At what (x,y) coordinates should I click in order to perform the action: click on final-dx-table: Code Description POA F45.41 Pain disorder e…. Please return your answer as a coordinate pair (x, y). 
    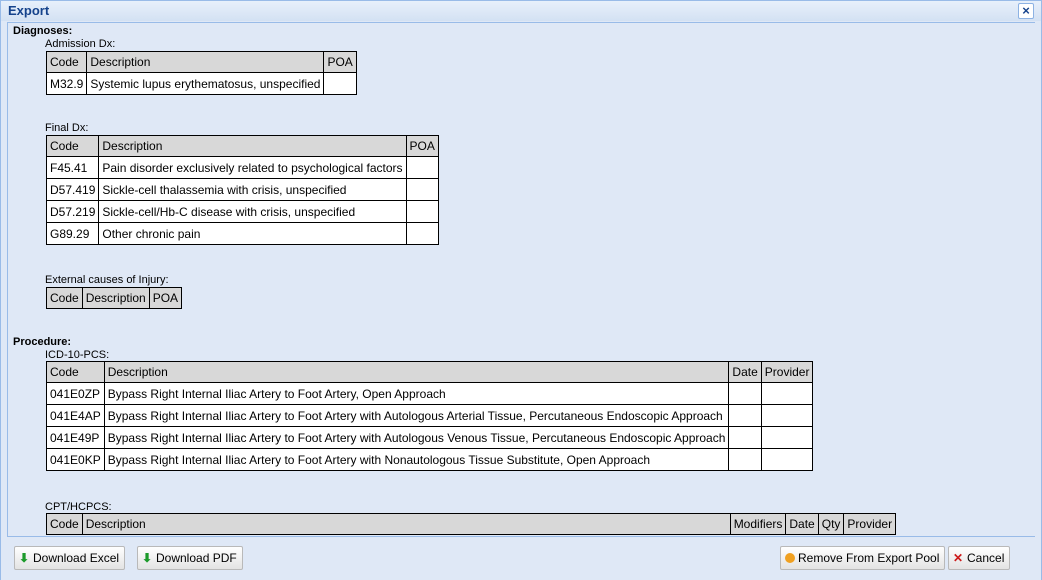
    Looking at the image, I should click on (242, 190).